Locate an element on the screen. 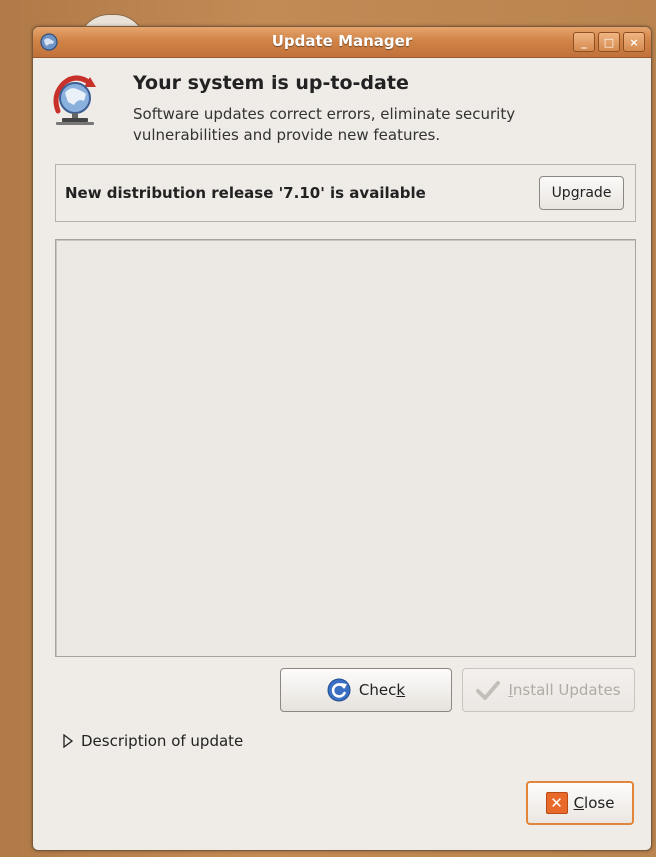  check-button: Check is located at coordinates (366, 690).